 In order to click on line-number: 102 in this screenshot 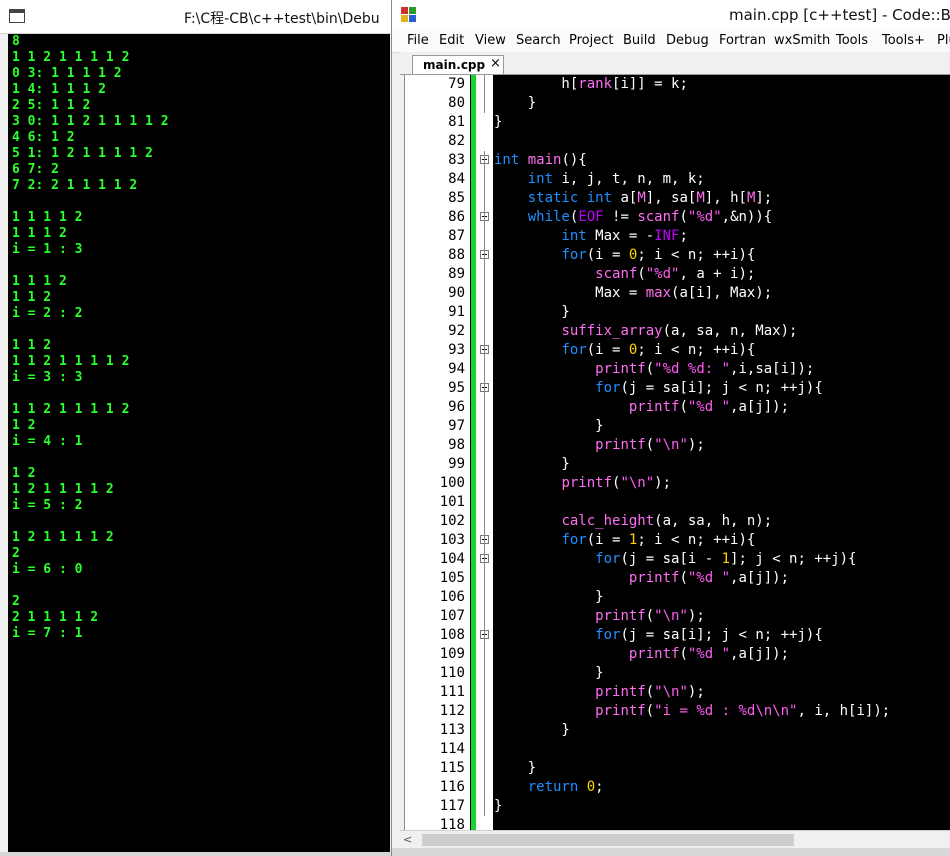, I will do `click(452, 521)`.